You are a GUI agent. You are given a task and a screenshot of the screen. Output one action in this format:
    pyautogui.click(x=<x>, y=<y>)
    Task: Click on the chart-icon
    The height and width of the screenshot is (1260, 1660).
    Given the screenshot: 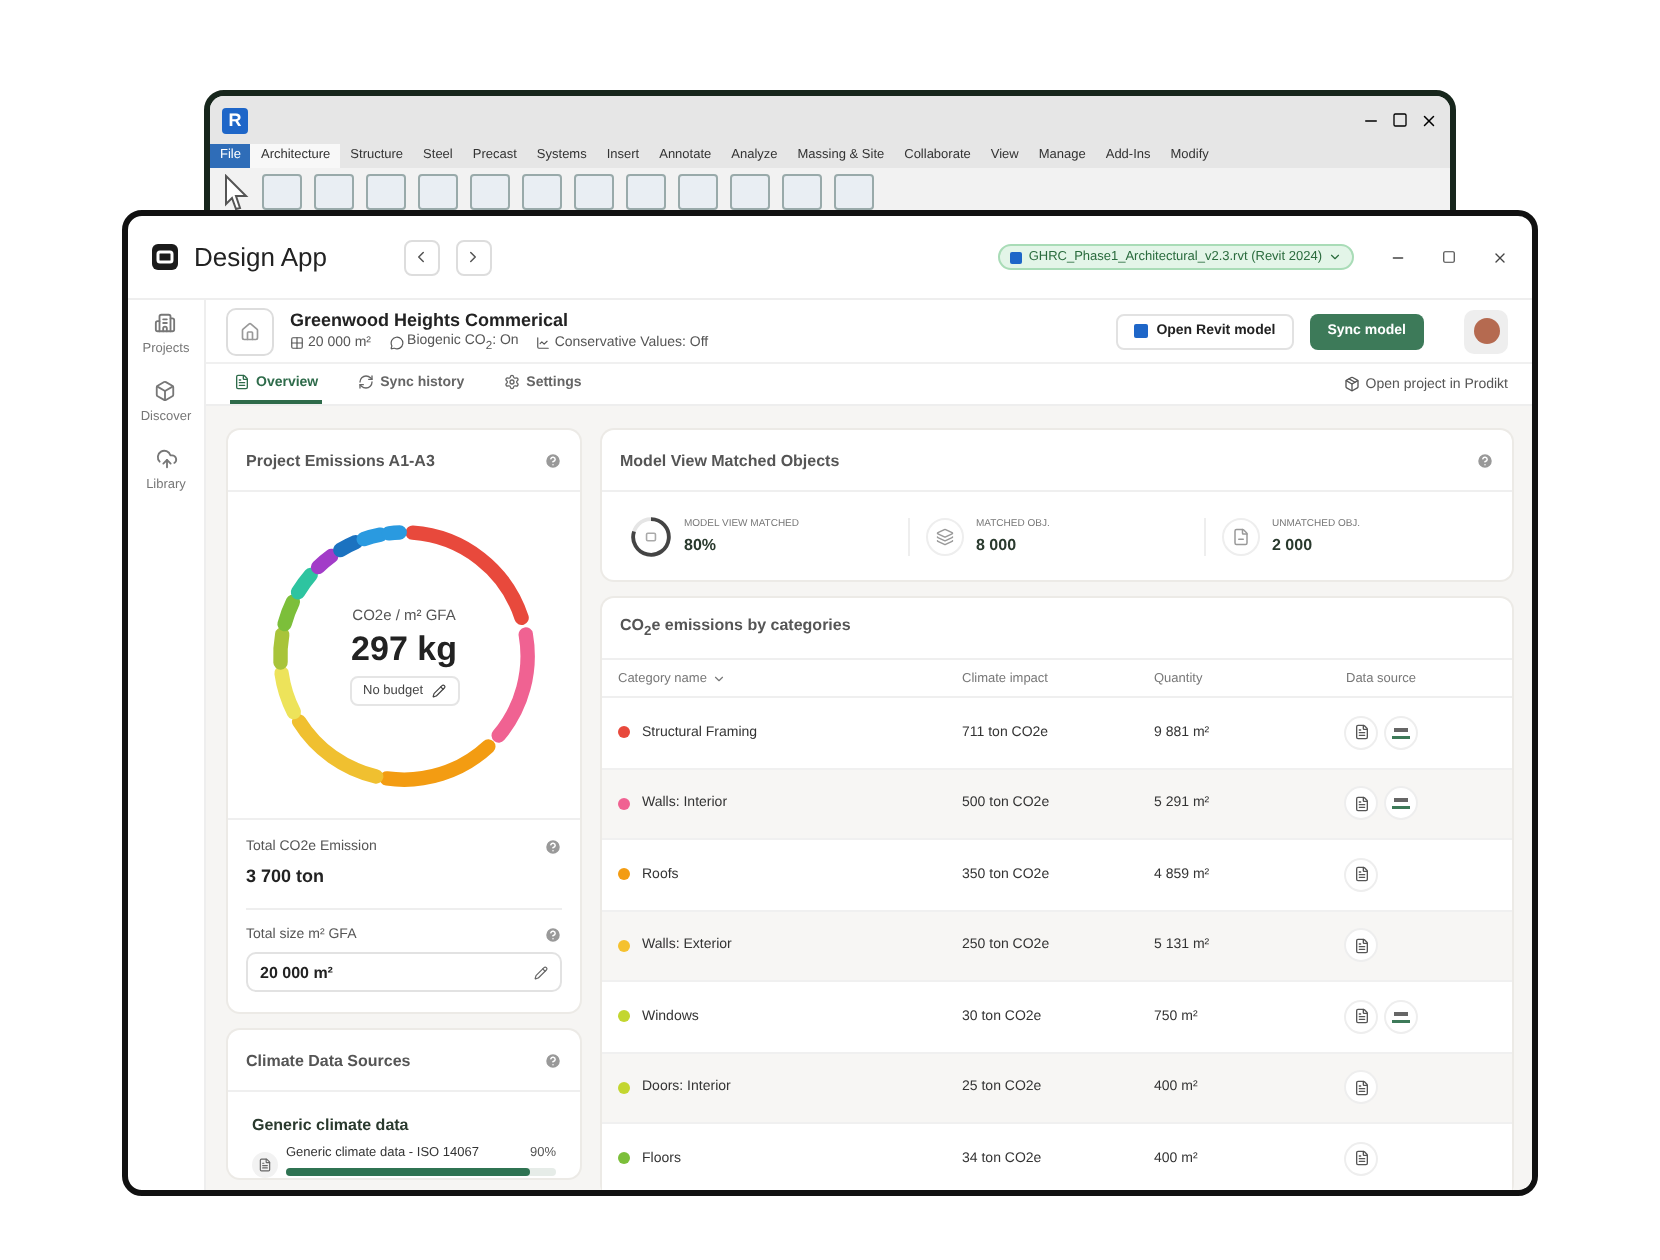 What is the action you would take?
    pyautogui.click(x=543, y=342)
    